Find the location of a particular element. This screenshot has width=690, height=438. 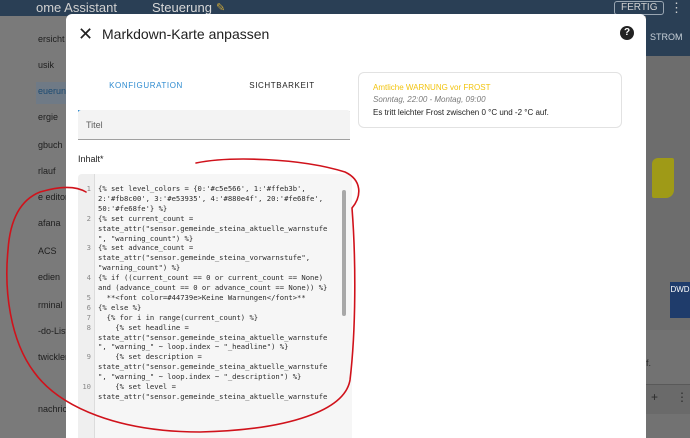

overflow-menu-icon: ⋮ is located at coordinates (676, 8).